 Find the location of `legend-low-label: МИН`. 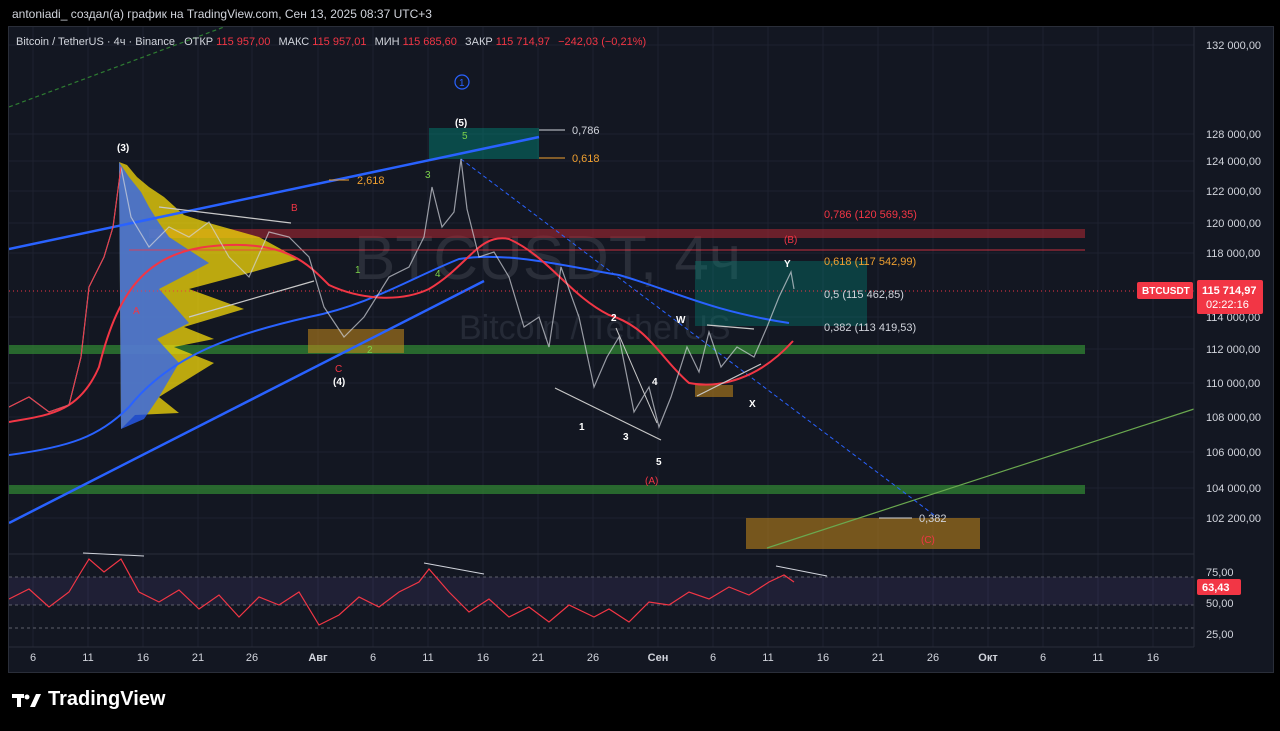

legend-low-label: МИН is located at coordinates (387, 42).